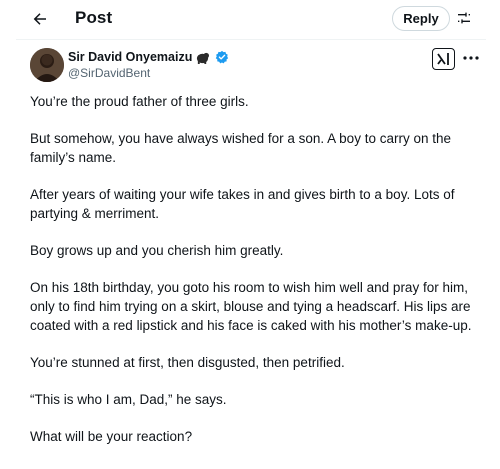 Image resolution: width=500 pixels, height=469 pixels. I want to click on author-display-name: Sir David Onyemaizu, so click(130, 57).